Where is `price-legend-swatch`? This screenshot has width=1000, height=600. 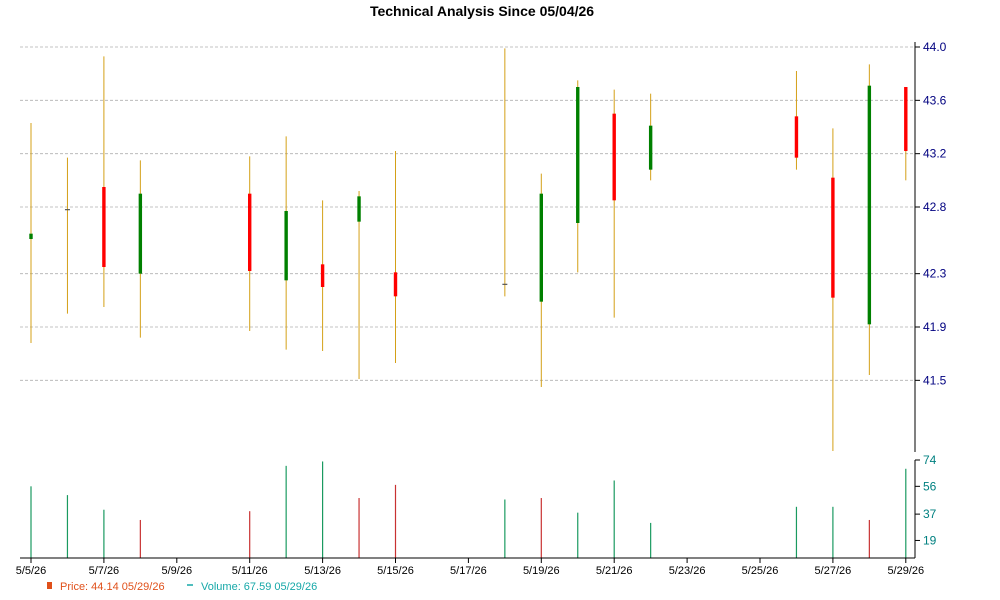 price-legend-swatch is located at coordinates (49, 585).